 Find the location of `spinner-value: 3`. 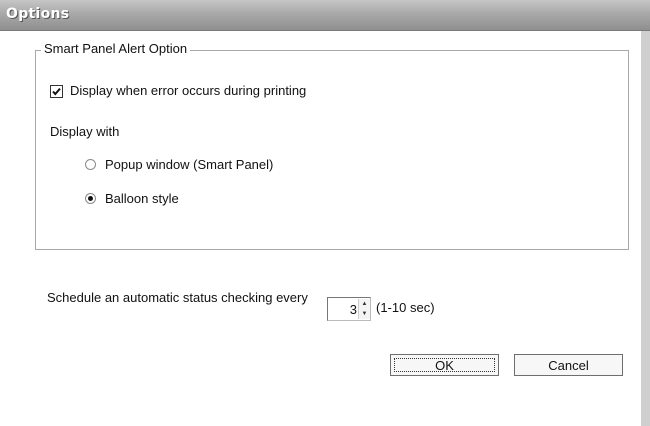

spinner-value: 3 is located at coordinates (353, 309).